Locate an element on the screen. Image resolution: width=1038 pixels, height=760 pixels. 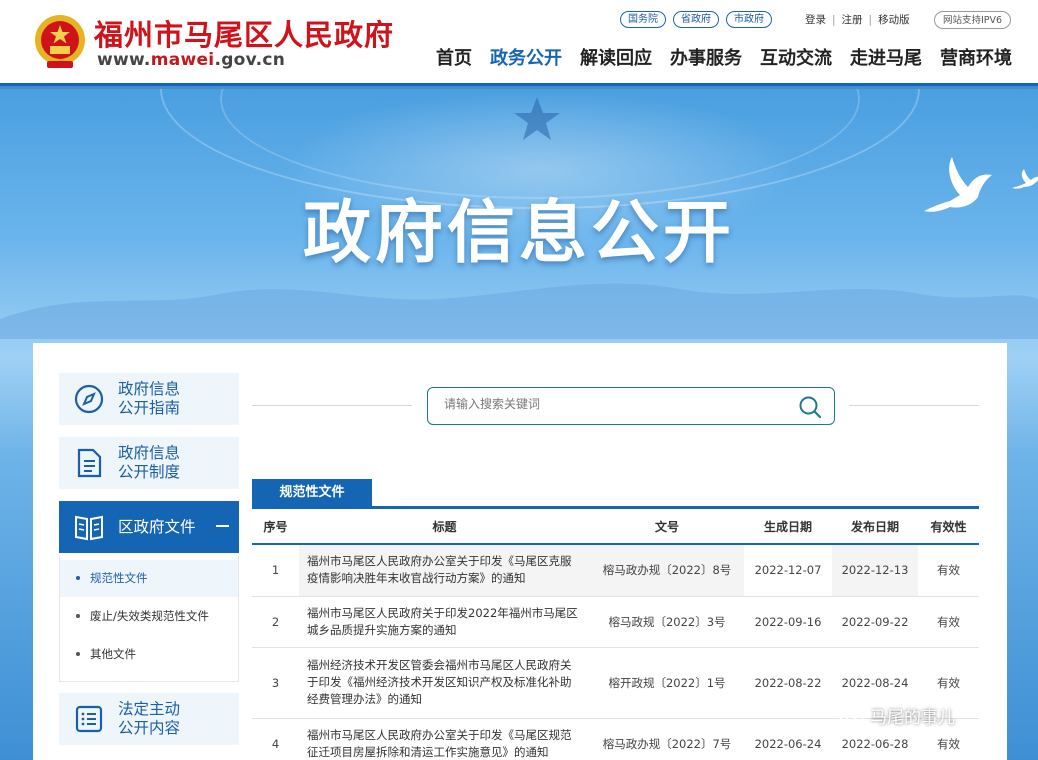
book-icon is located at coordinates (89, 527).